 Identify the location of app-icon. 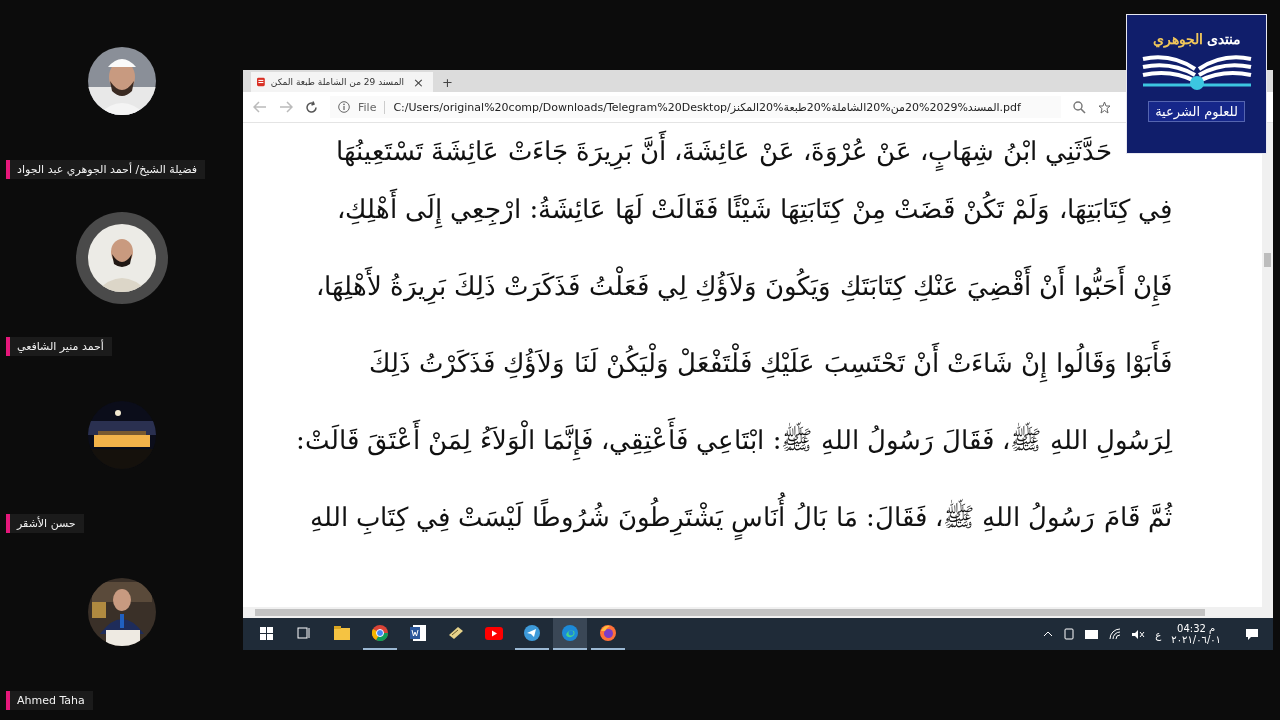
(456, 633).